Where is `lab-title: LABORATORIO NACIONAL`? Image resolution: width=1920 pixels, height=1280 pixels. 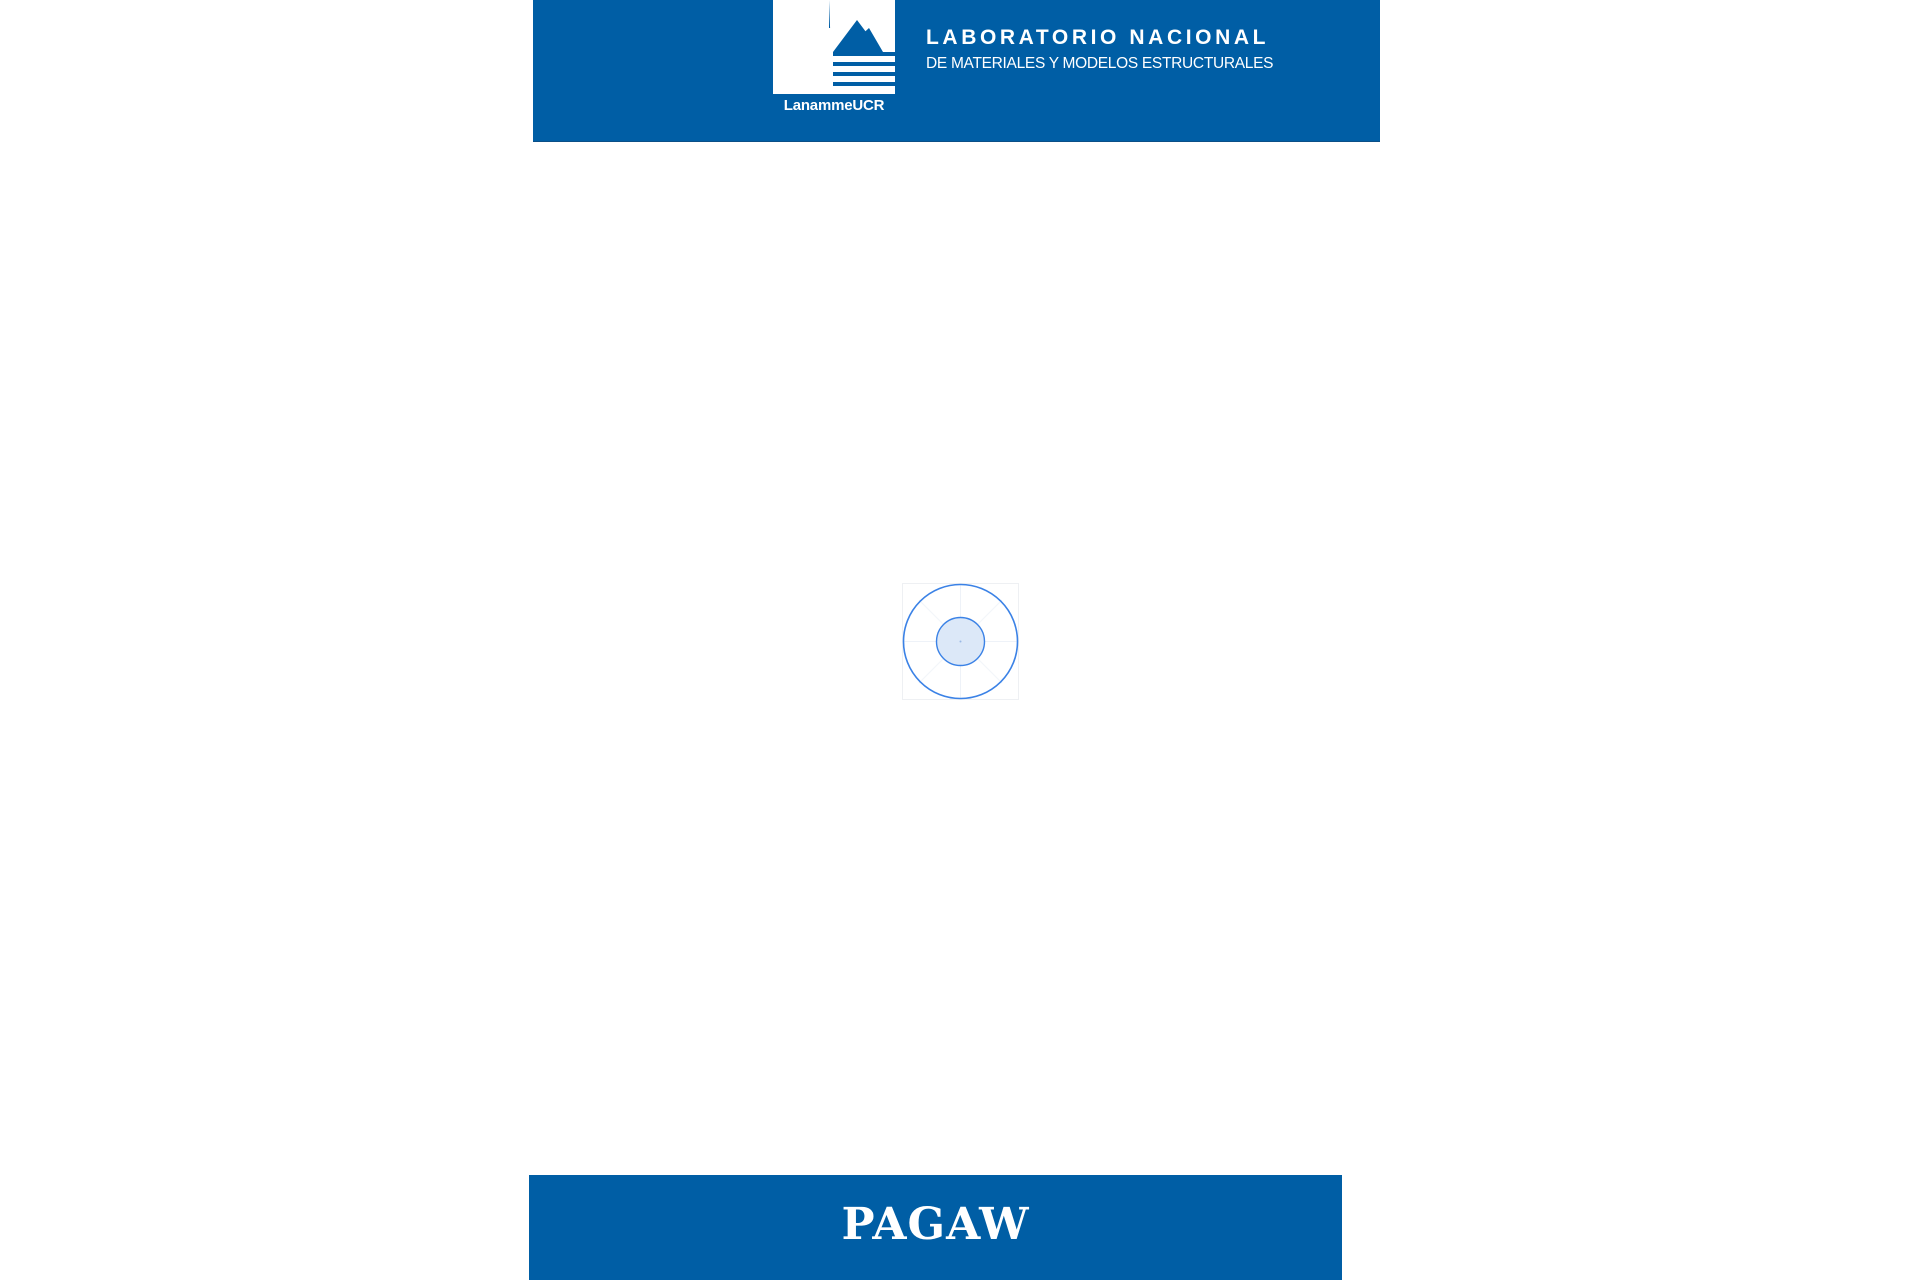
lab-title: LABORATORIO NACIONAL is located at coordinates (1098, 37).